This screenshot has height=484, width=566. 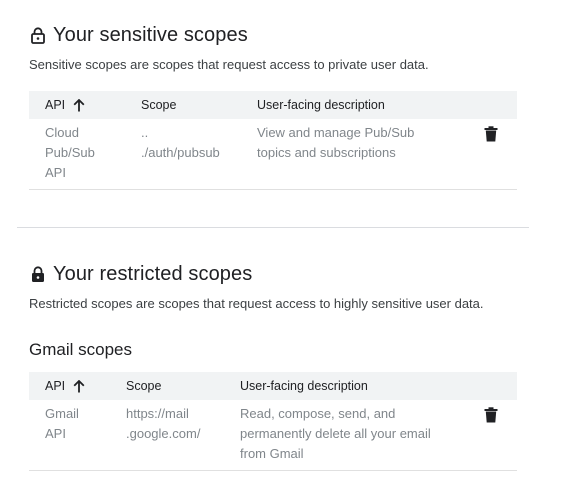 What do you see at coordinates (163, 433) in the screenshot?
I see `scope-cell-line: .google.com/` at bounding box center [163, 433].